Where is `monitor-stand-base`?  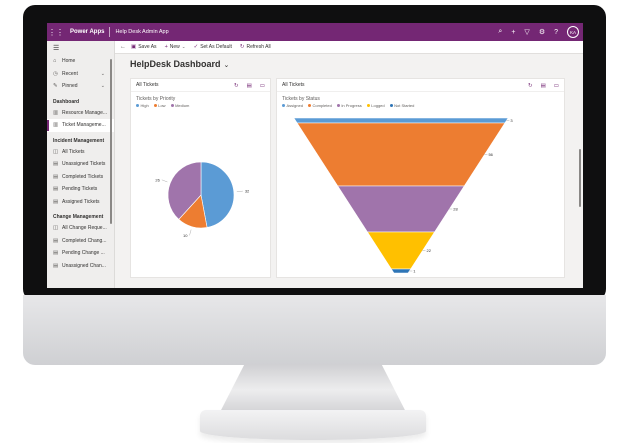
monitor-stand-base is located at coordinates (313, 425).